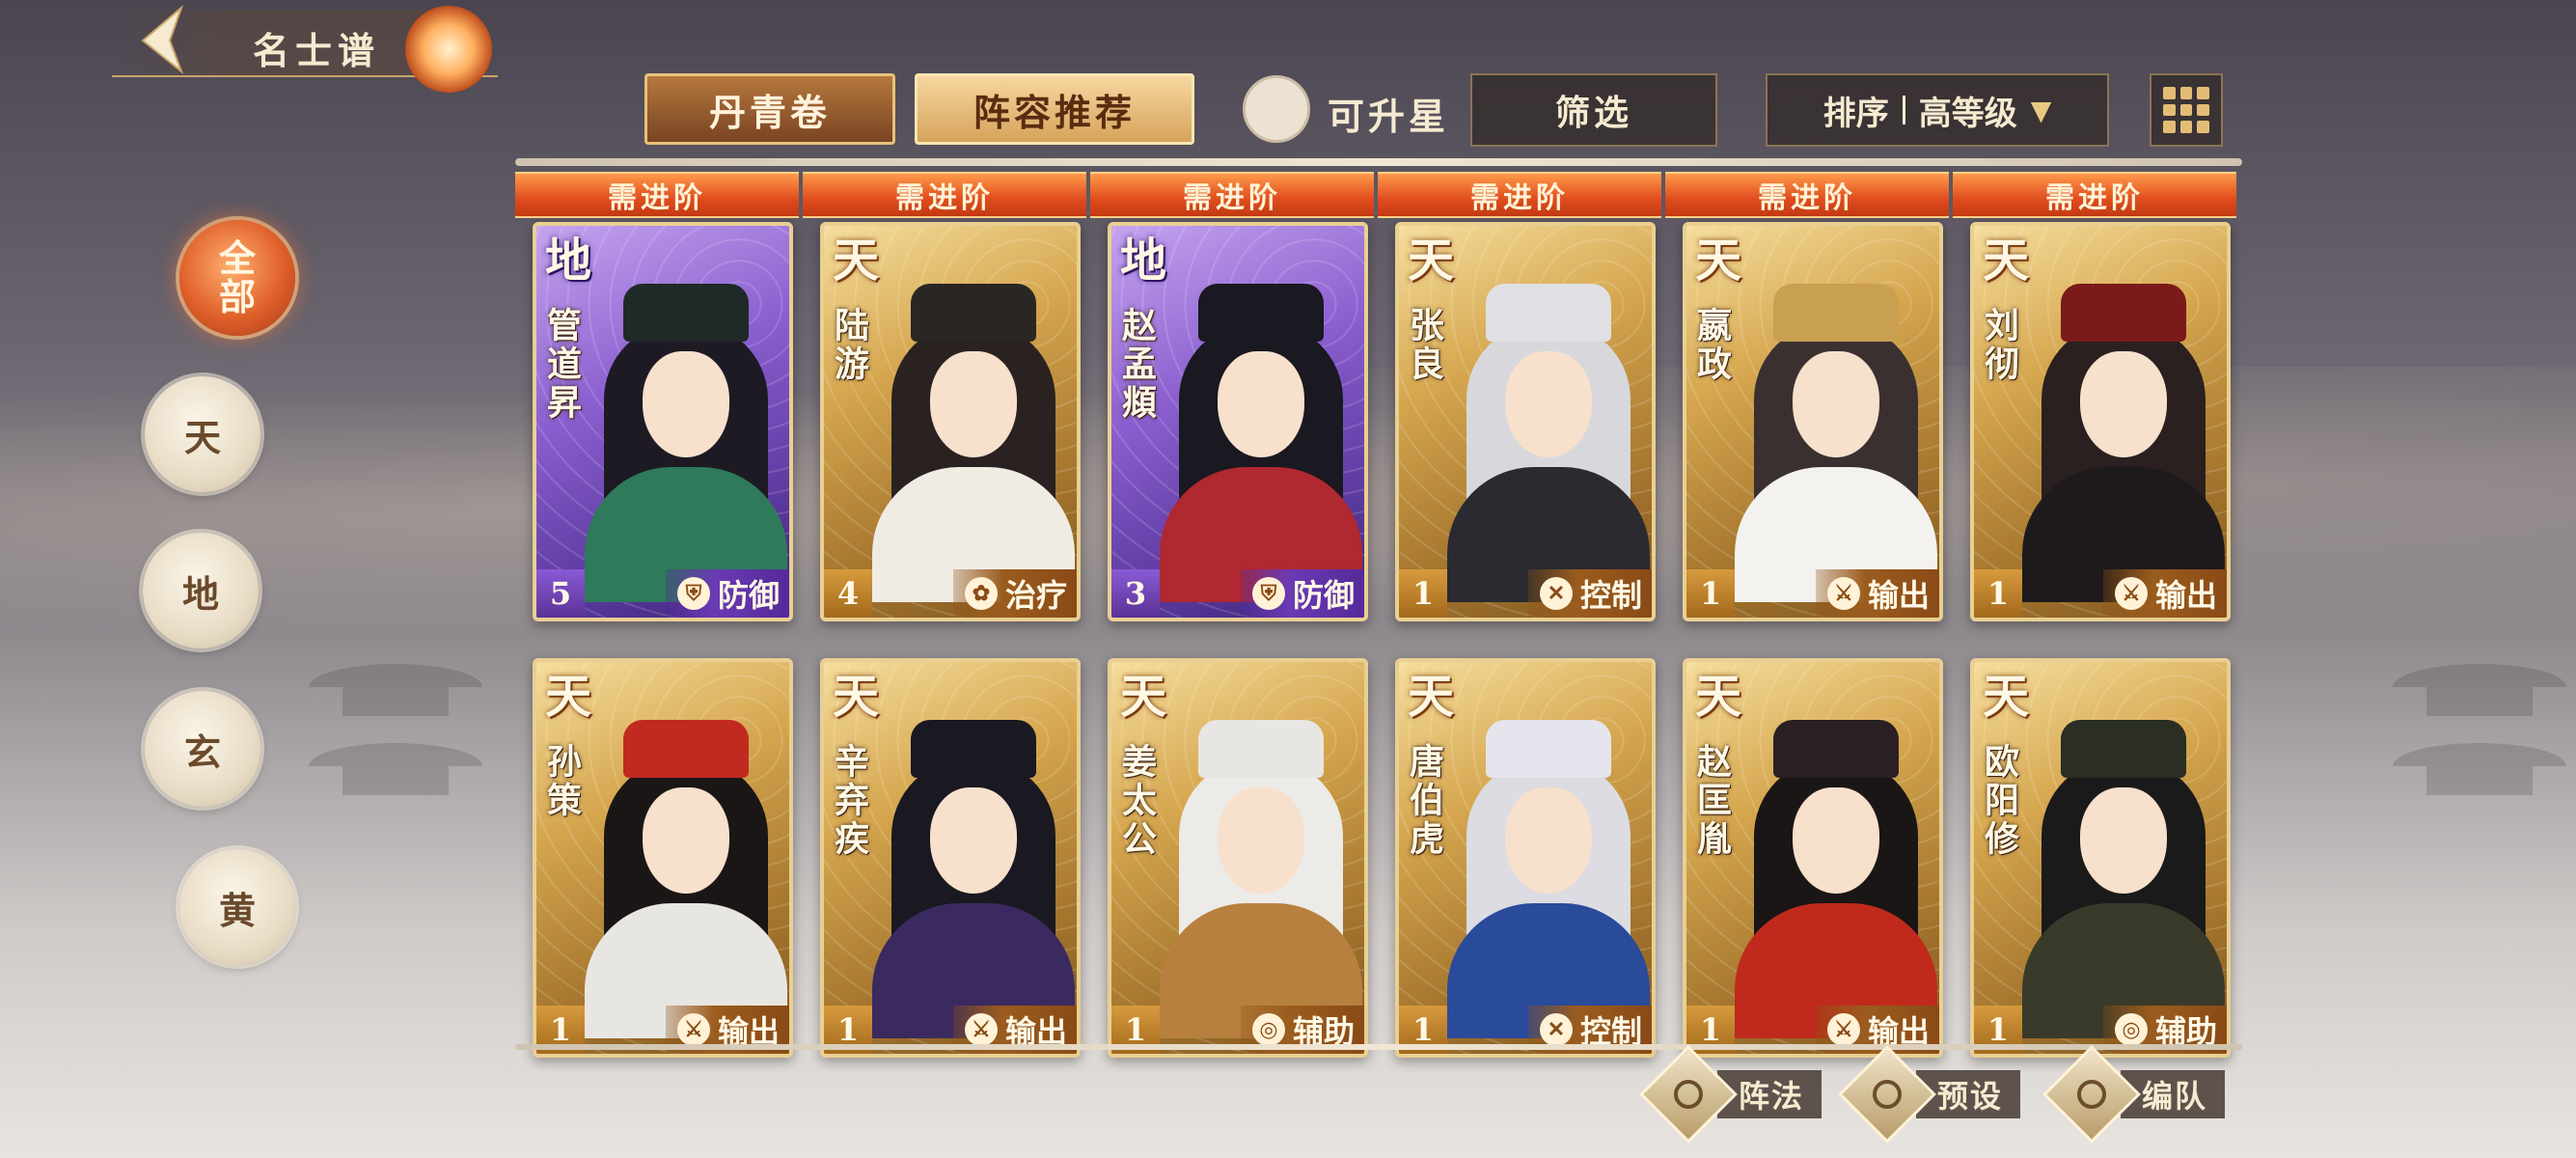 This screenshot has width=2576, height=1158. I want to click on preset-button: 预设, so click(1930, 1094).